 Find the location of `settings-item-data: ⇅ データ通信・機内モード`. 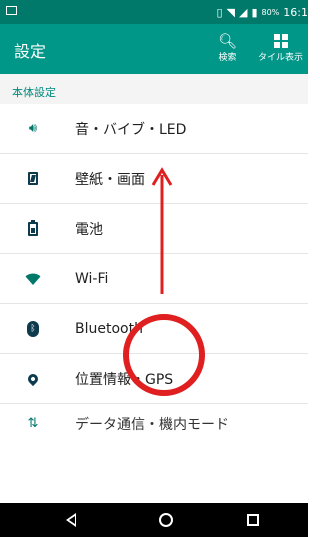

settings-item-data: ⇅ データ通信・機内モード is located at coordinates (154, 419).